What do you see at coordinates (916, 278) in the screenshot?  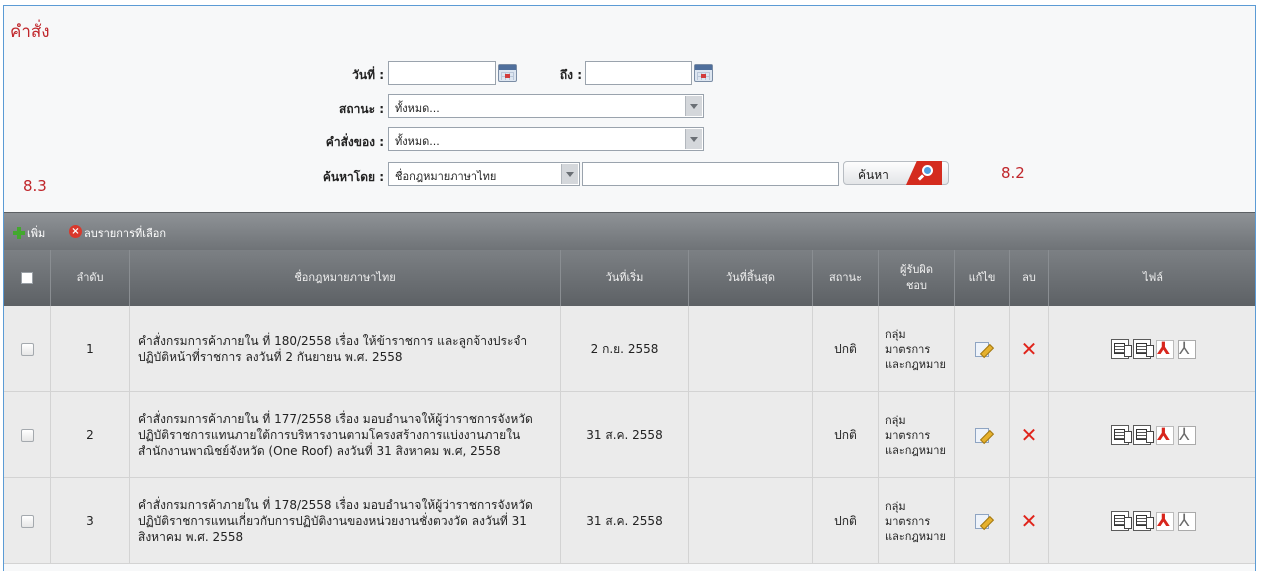 I see `col-header-responsible: ผู้รับผิดชอบ` at bounding box center [916, 278].